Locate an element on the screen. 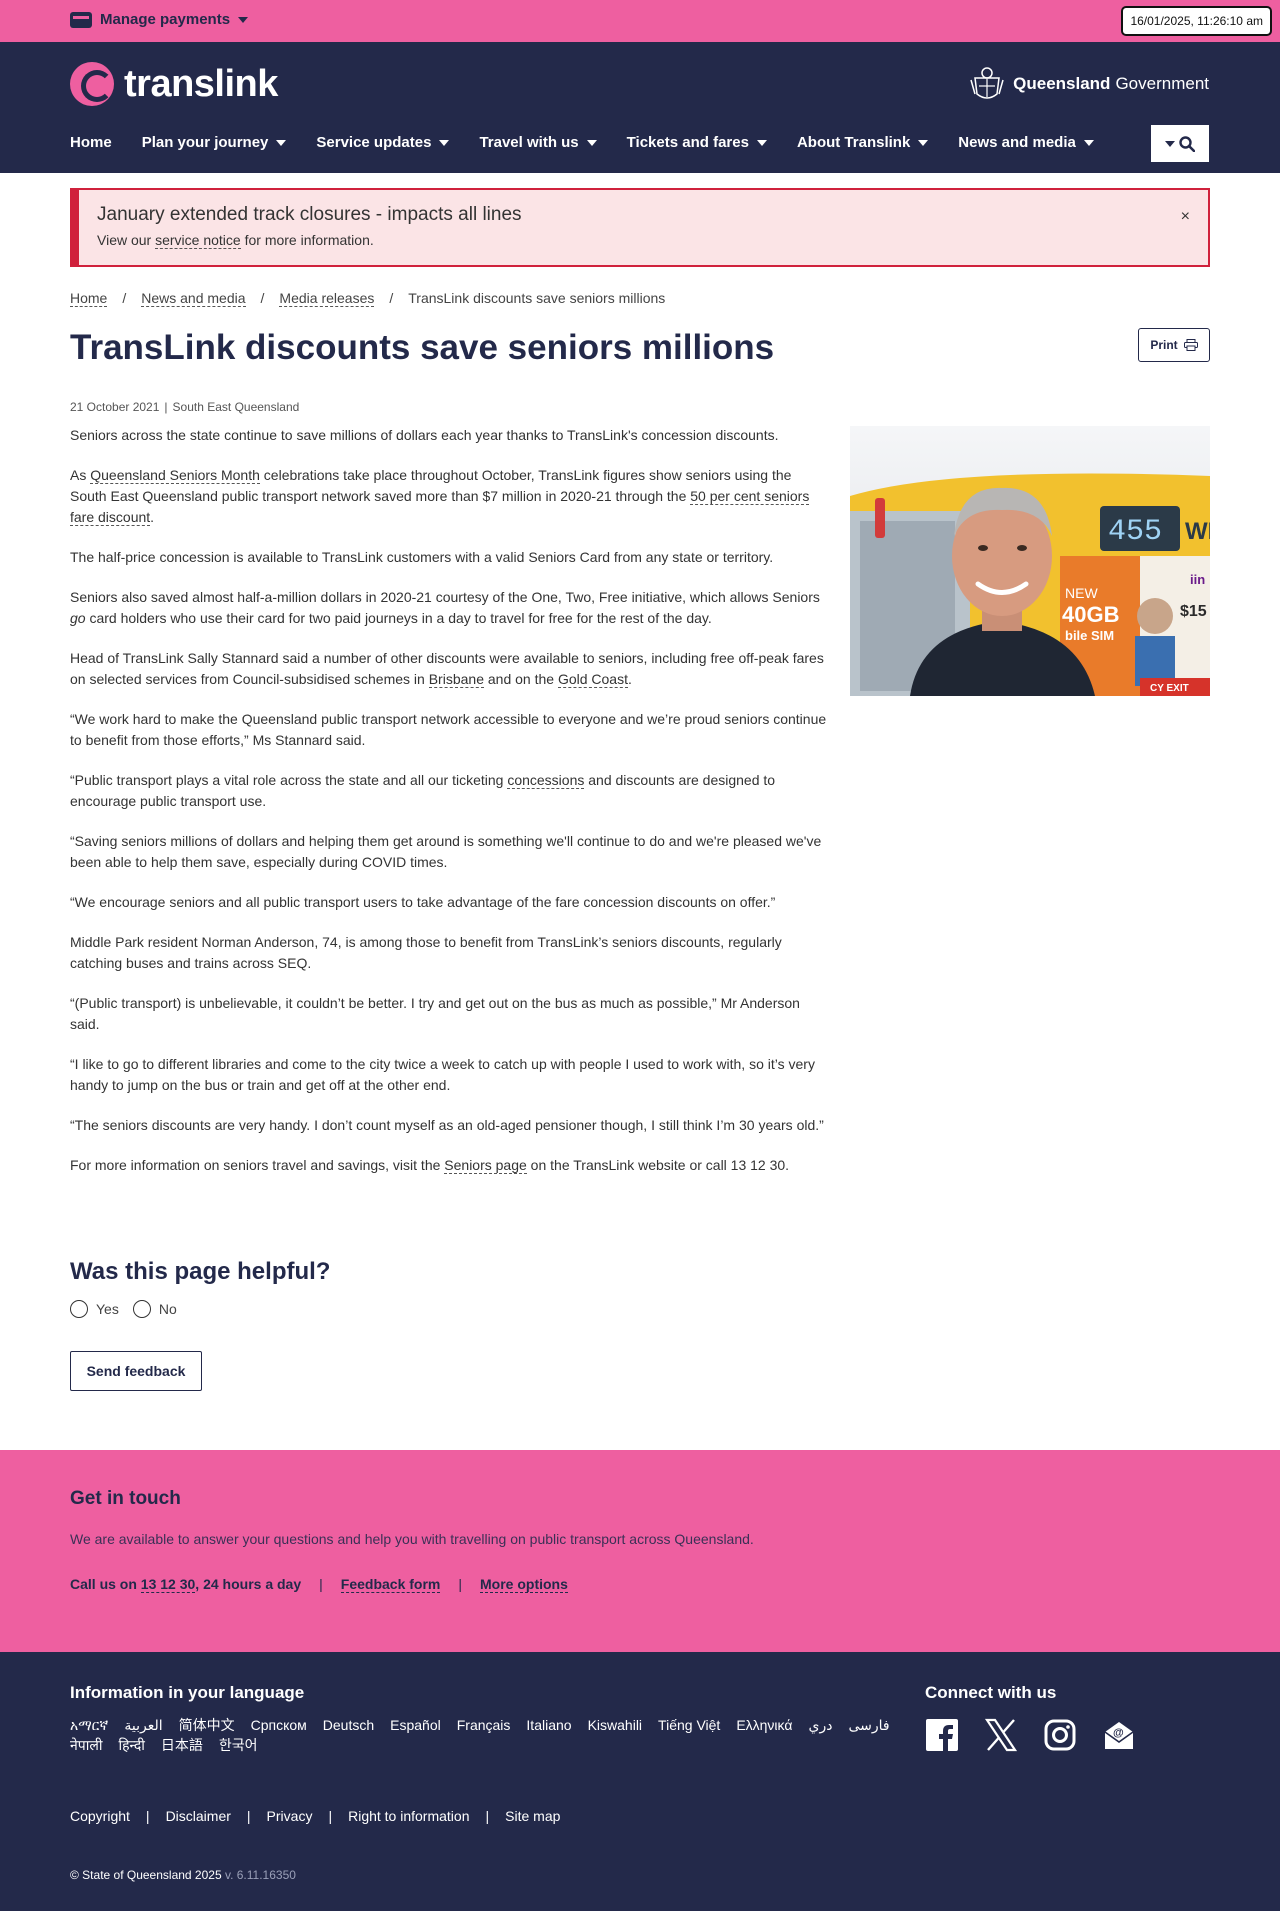  version-text: v. 6.11.16350 is located at coordinates (260, 1875).